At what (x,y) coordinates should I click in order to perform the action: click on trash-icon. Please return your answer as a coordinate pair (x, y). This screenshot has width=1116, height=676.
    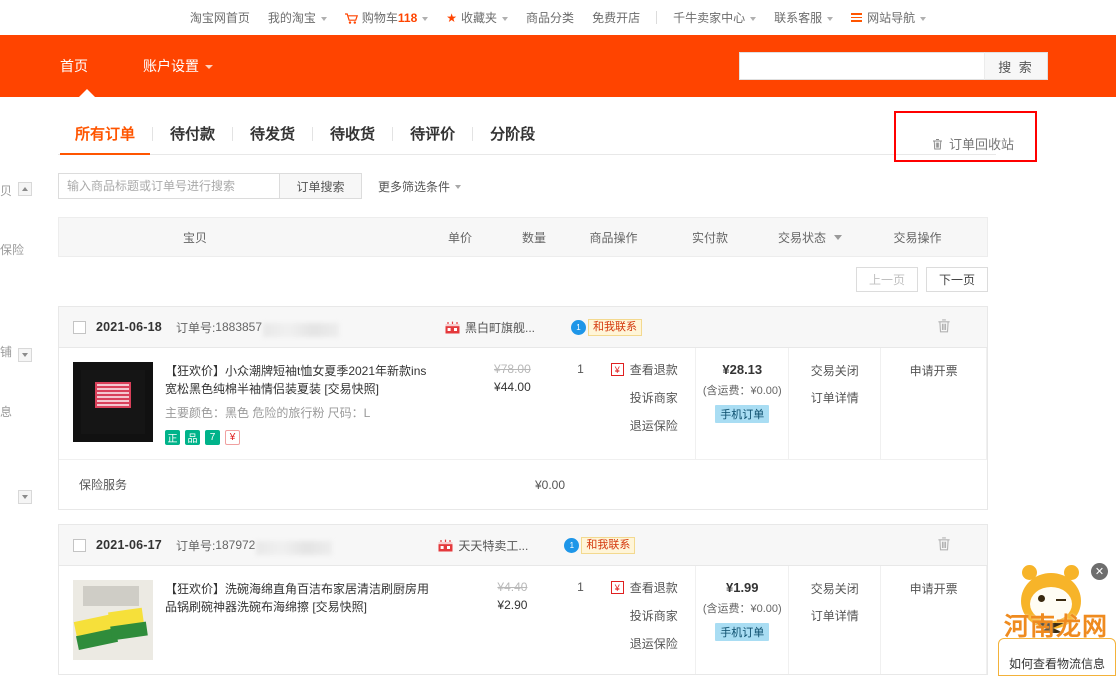
    Looking at the image, I should click on (937, 144).